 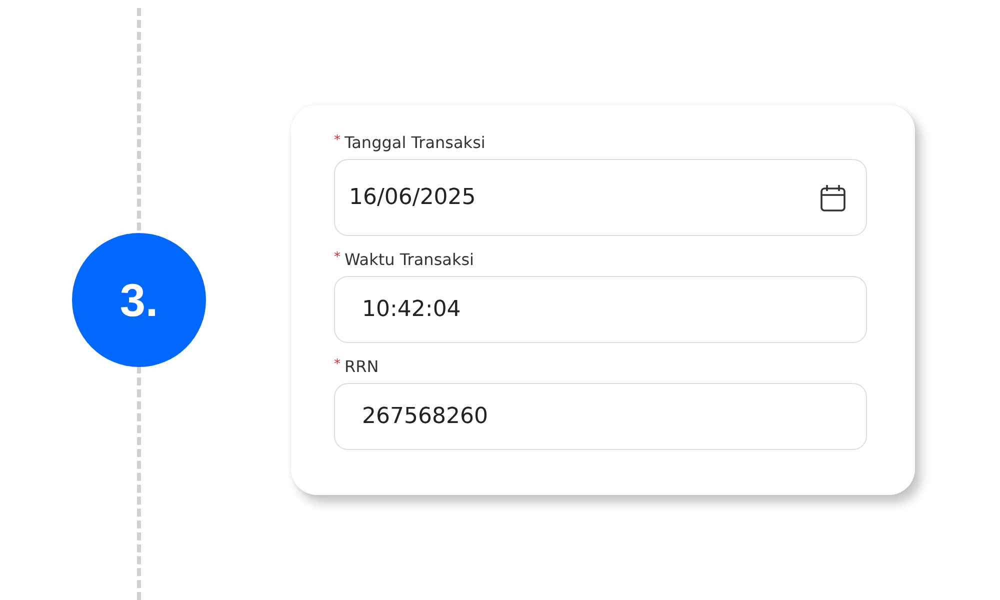 I want to click on field-label: Waktu Transaksi, so click(x=409, y=259).